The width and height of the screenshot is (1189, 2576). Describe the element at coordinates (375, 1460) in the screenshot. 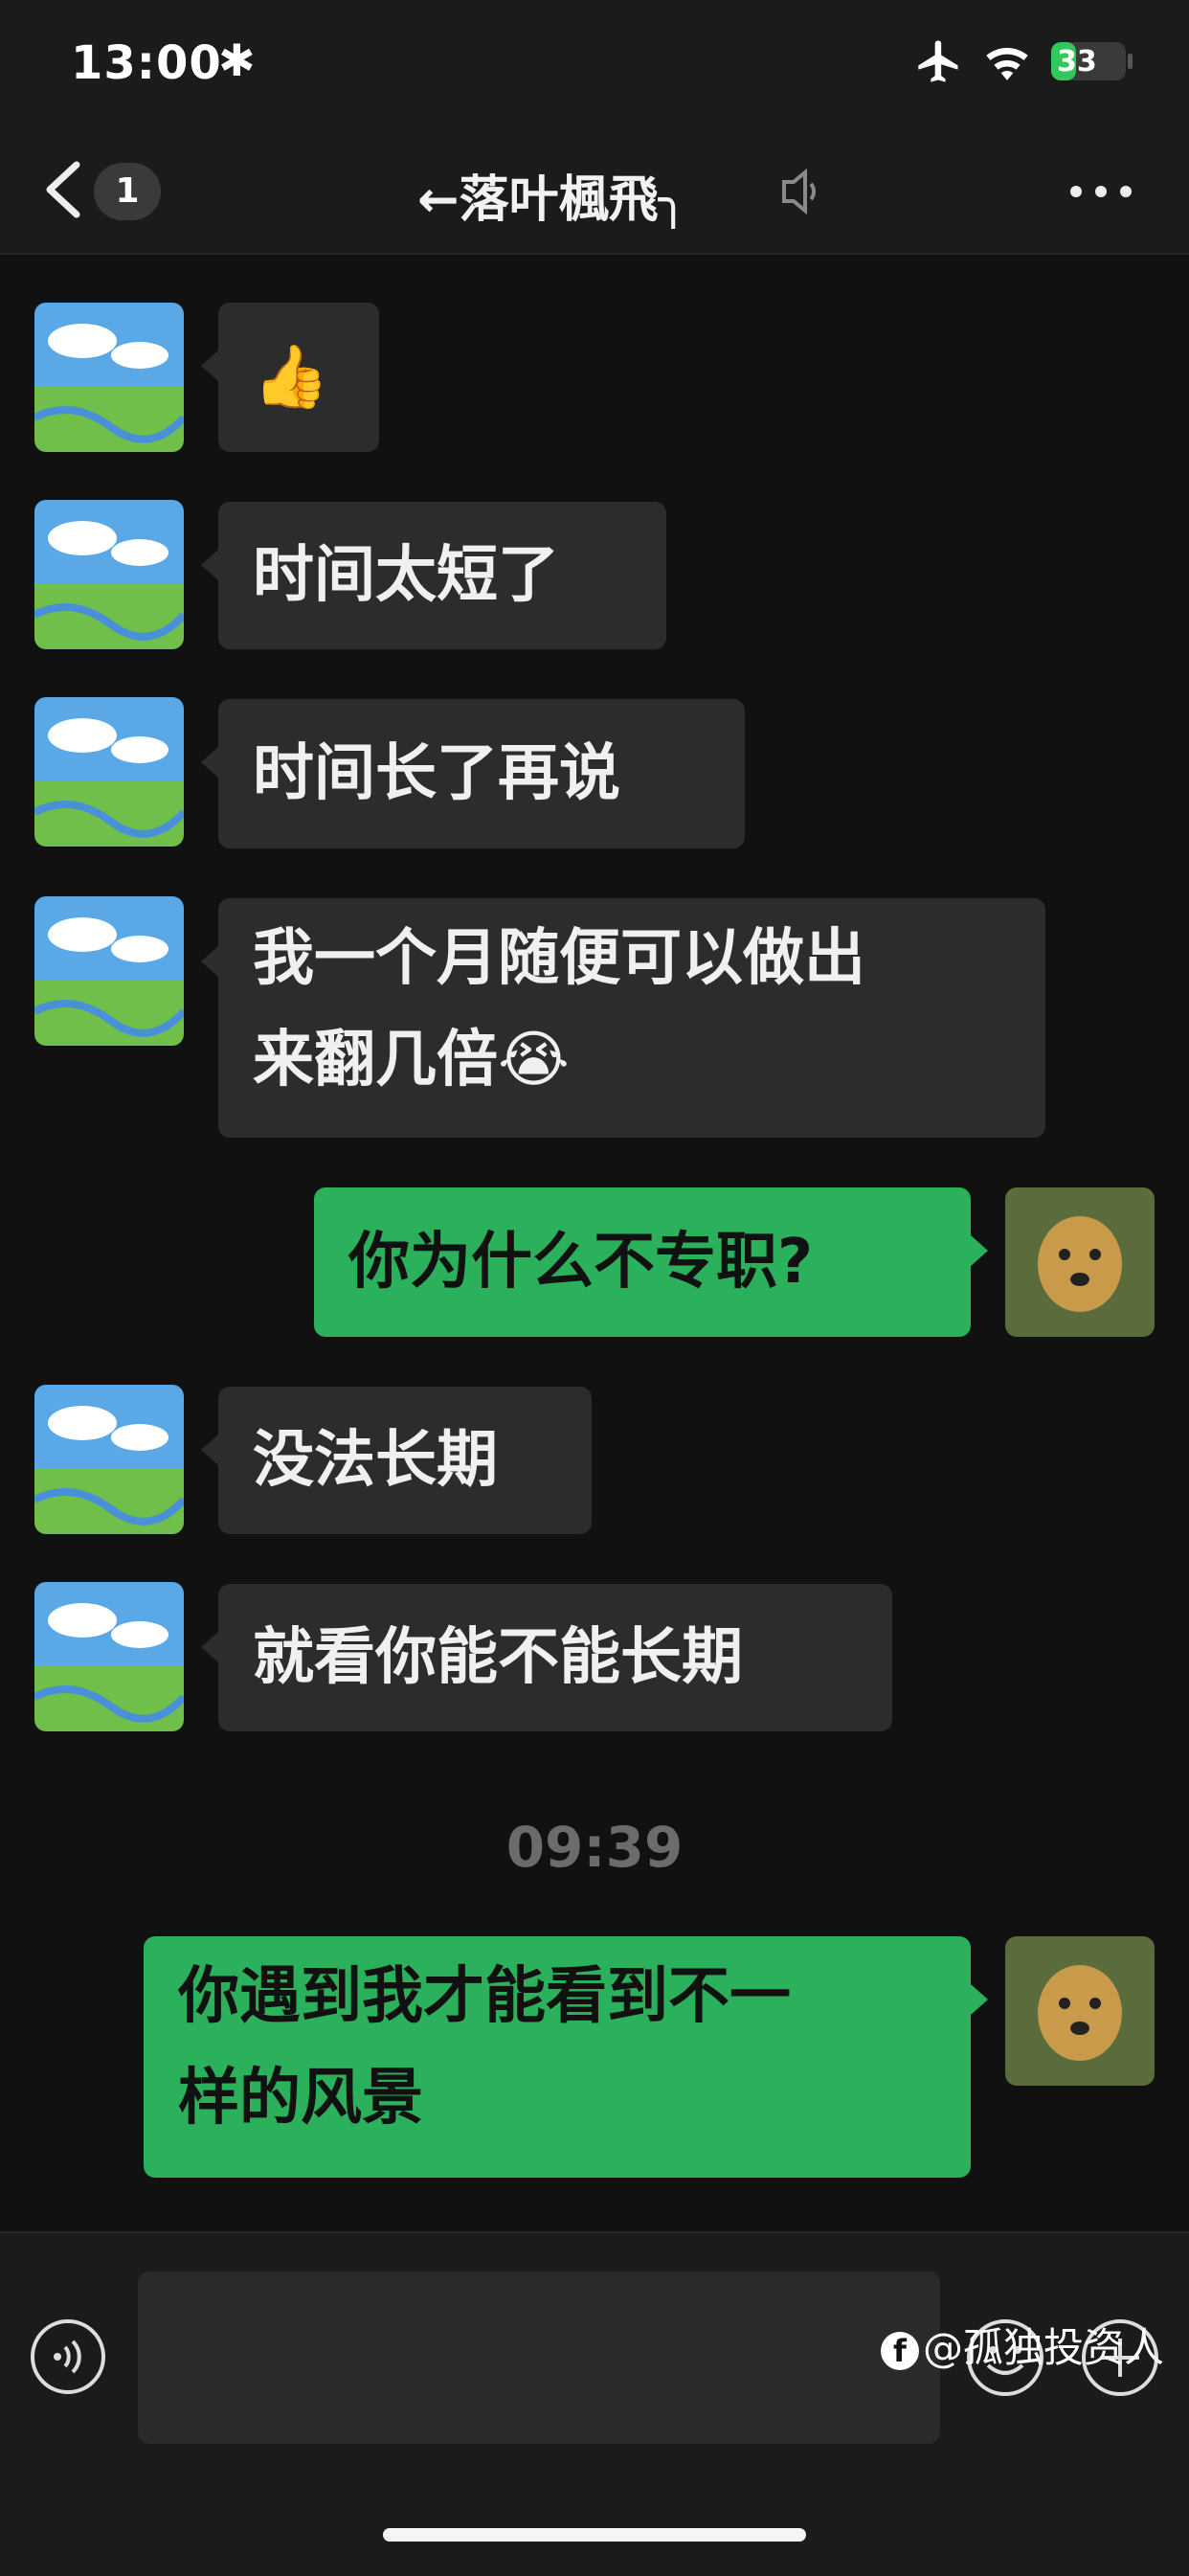

I see `message-text: 没法长期` at that location.